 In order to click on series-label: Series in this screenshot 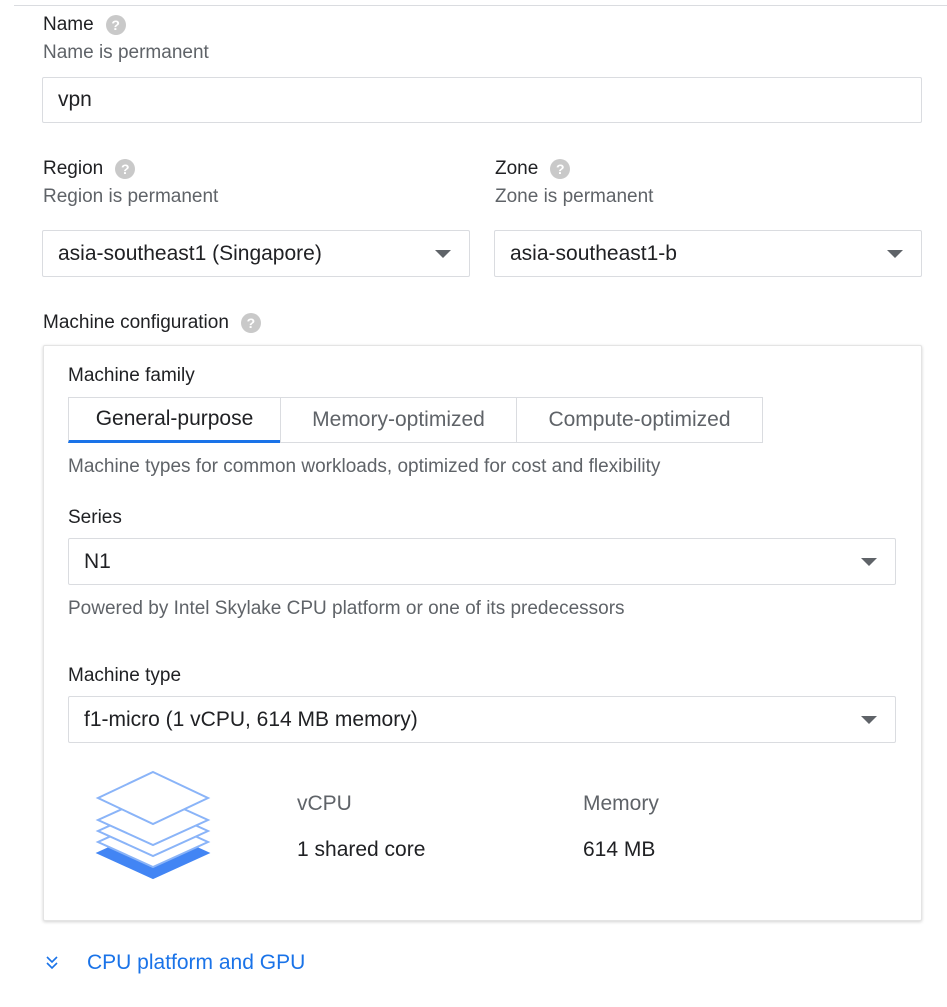, I will do `click(95, 517)`.